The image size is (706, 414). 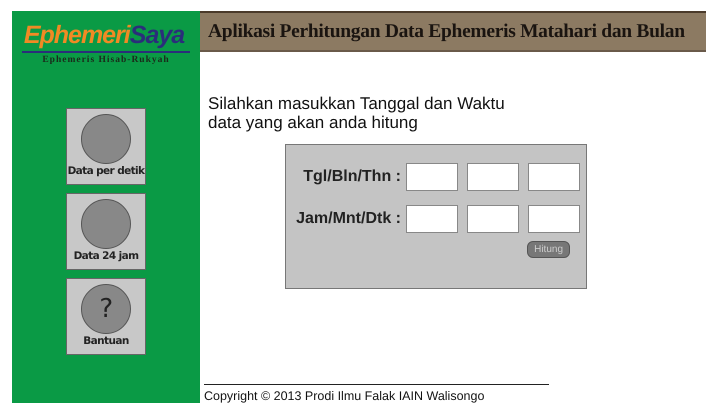 I want to click on app-title: Aplikasi Perhitungan Data Ephemeris Matahari dan Bulan, so click(x=446, y=31).